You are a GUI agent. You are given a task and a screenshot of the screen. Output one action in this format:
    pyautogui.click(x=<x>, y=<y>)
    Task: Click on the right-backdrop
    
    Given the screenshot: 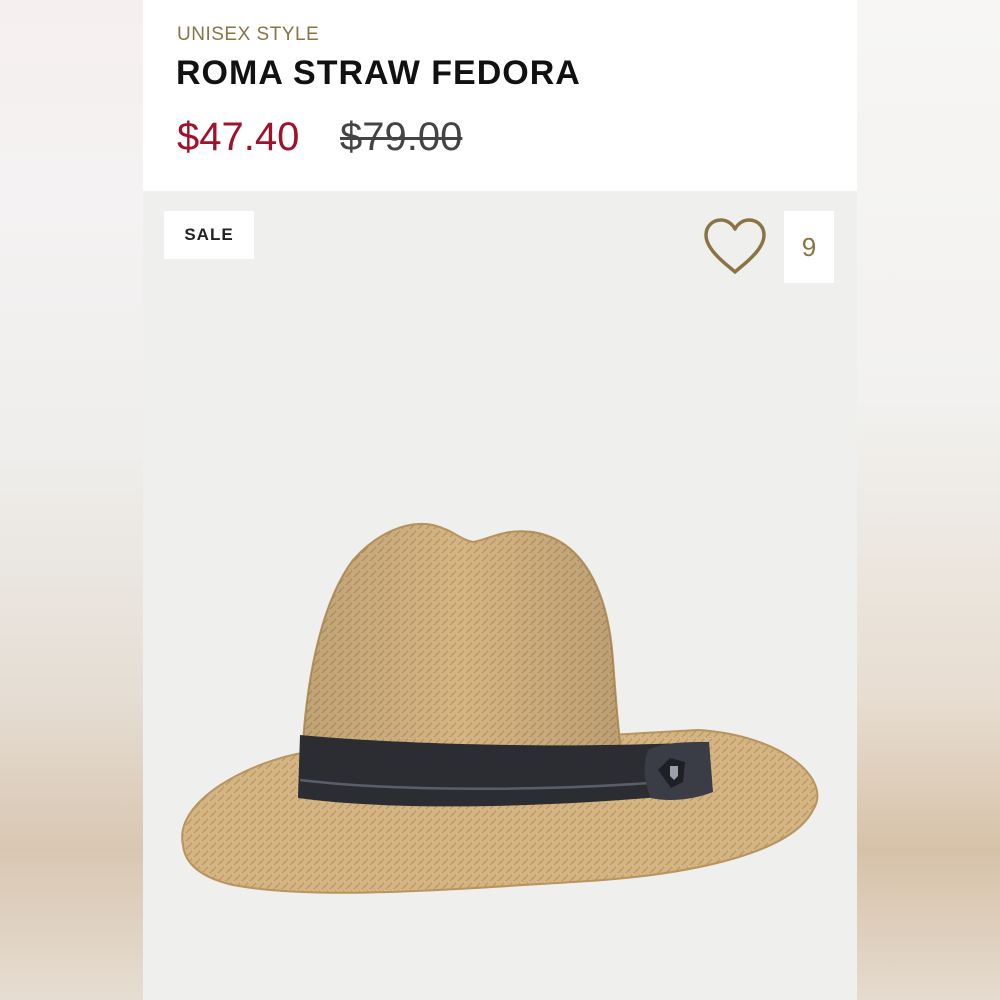 What is the action you would take?
    pyautogui.click(x=928, y=500)
    